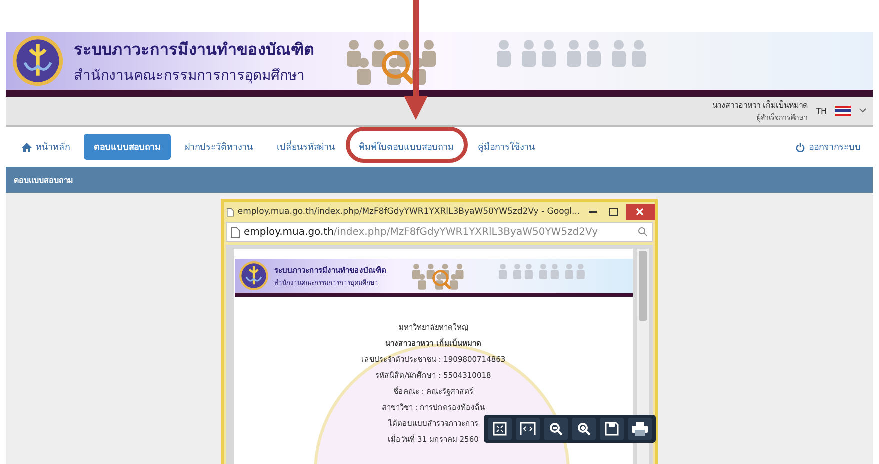 This screenshot has height=464, width=879. I want to click on fit-width-icon, so click(528, 429).